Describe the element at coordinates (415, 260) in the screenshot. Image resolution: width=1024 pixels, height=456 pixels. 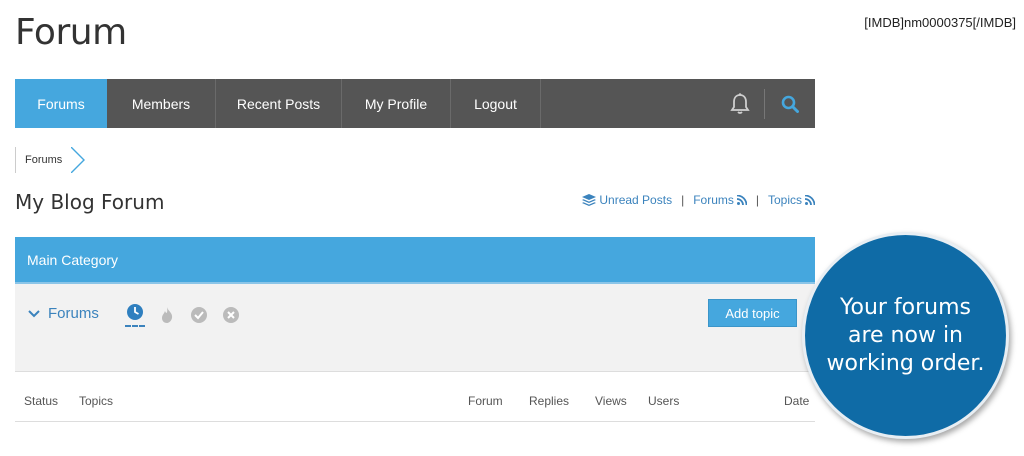
I see `category-header: Main Category` at that location.